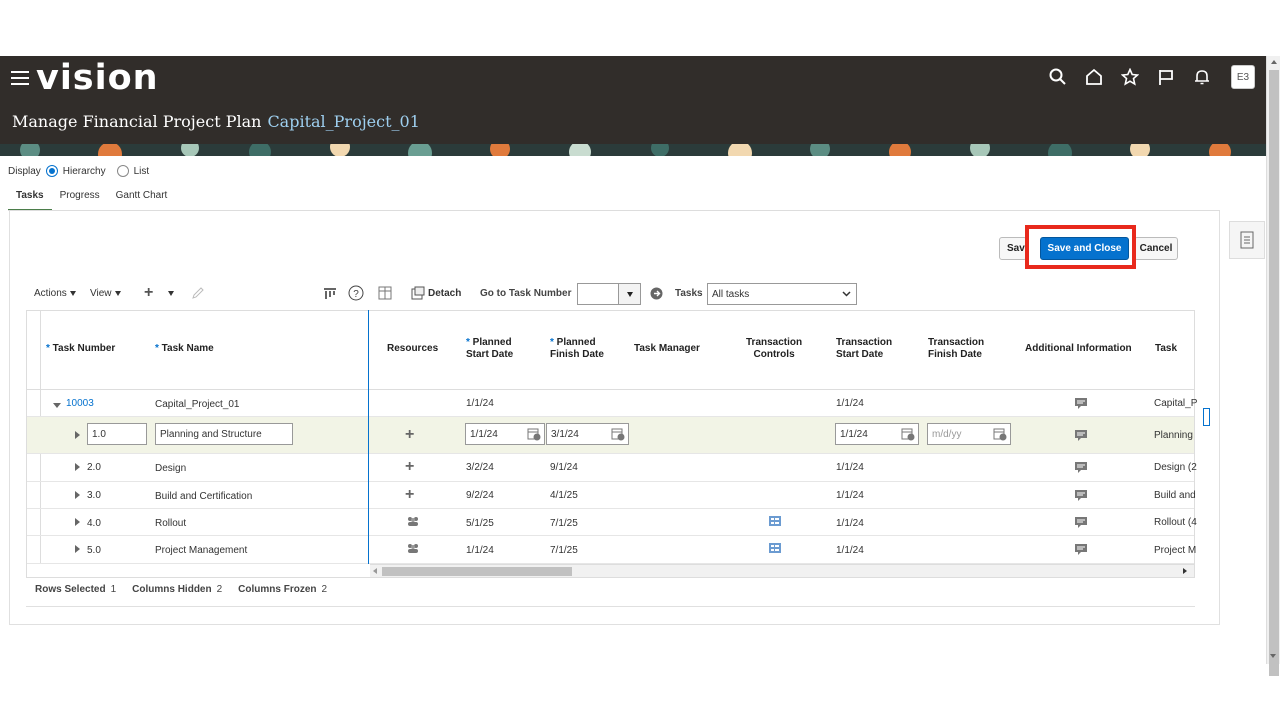  I want to click on planned-finish-field: 3/1/24, so click(587, 434).